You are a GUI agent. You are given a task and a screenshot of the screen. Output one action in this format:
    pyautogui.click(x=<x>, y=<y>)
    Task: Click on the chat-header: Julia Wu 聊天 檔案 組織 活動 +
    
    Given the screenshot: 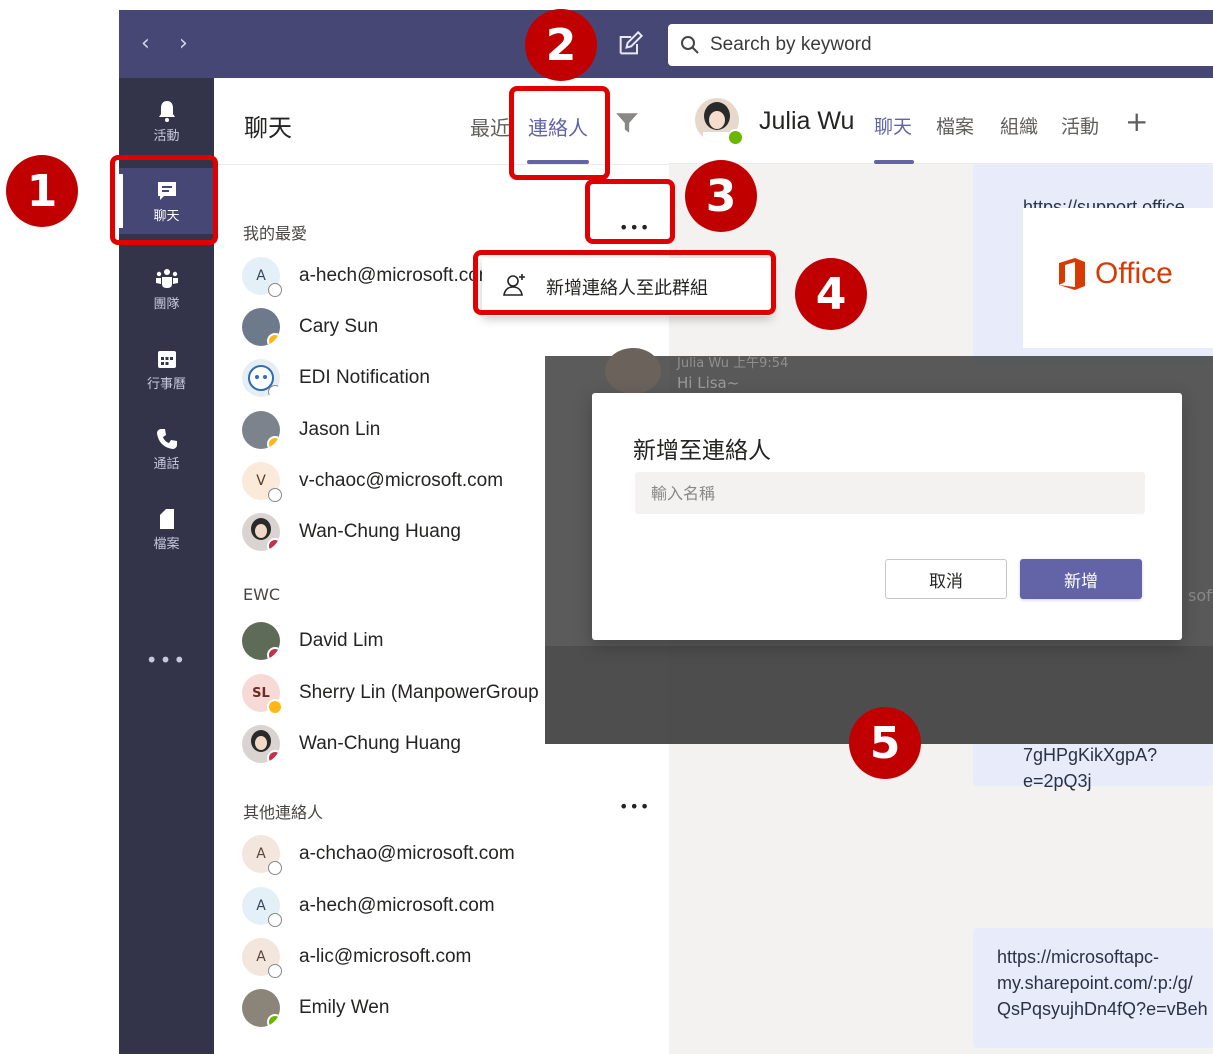 What is the action you would take?
    pyautogui.click(x=941, y=121)
    